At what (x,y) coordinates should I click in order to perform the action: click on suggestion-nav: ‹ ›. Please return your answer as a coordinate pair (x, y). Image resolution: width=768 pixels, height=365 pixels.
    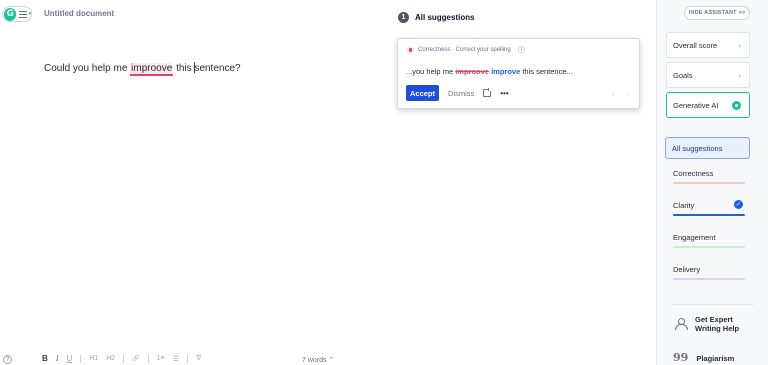
    Looking at the image, I should click on (620, 93).